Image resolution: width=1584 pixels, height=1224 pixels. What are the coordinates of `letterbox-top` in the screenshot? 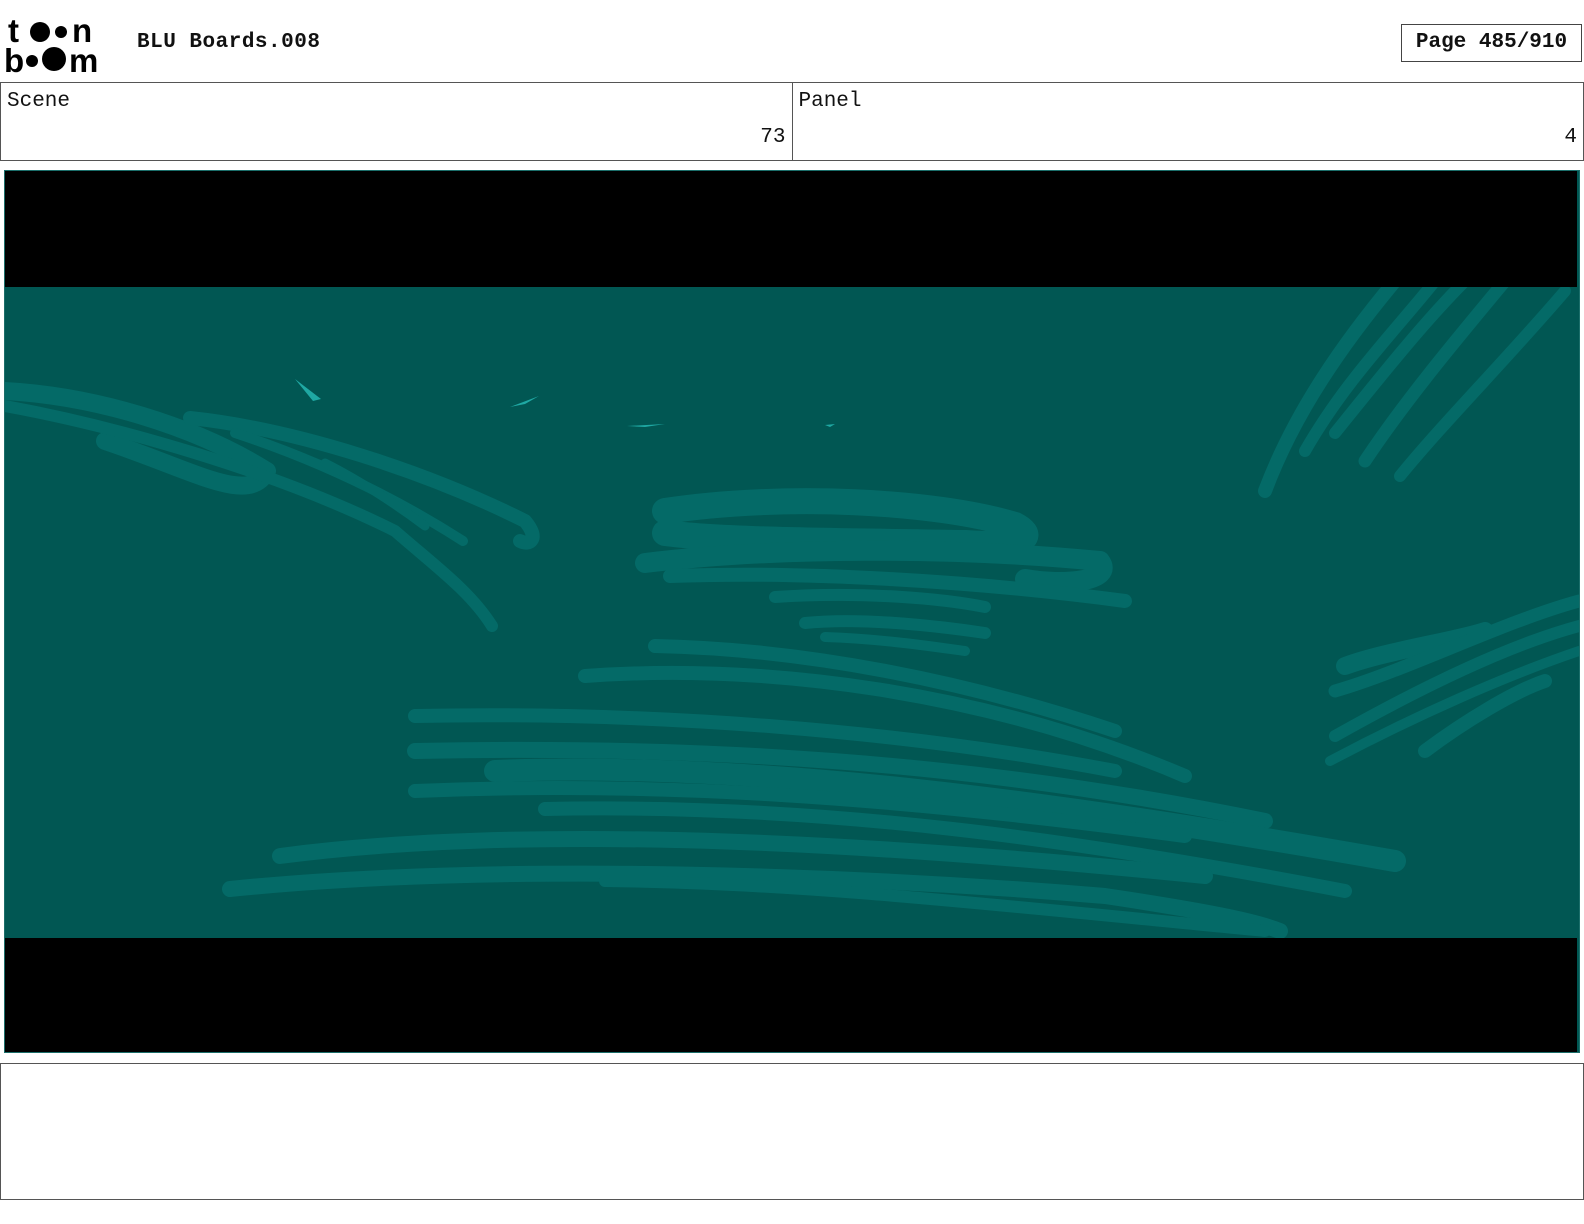 It's located at (791, 229).